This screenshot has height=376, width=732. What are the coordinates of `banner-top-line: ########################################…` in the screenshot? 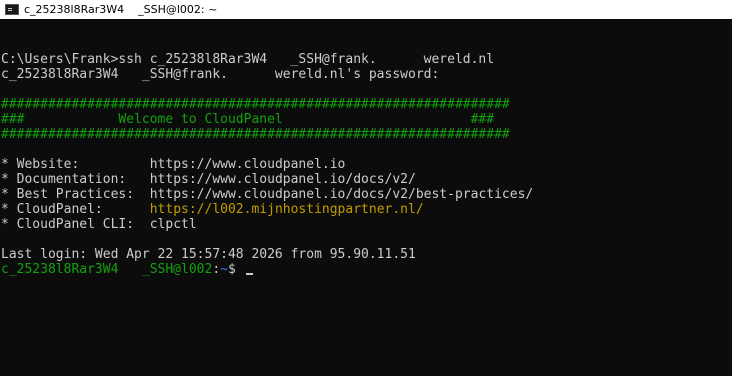 It's located at (255, 104).